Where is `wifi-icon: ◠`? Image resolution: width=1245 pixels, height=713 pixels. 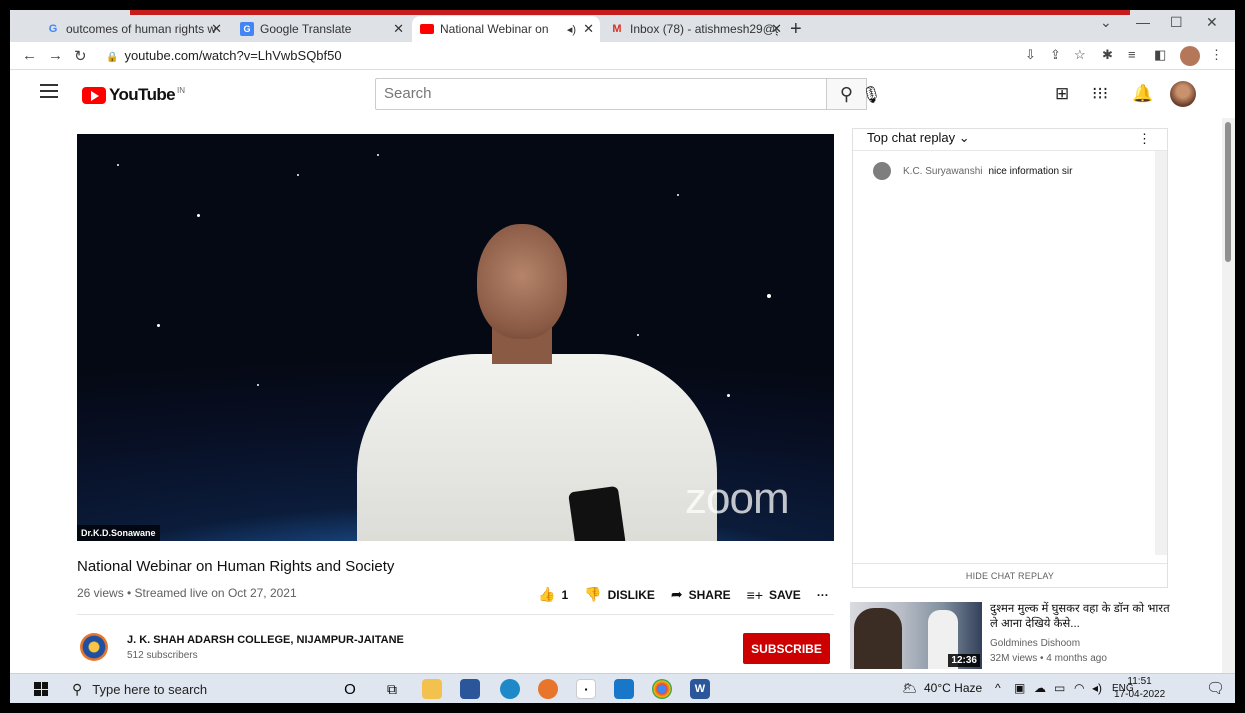
wifi-icon: ◠ is located at coordinates (1079, 688).